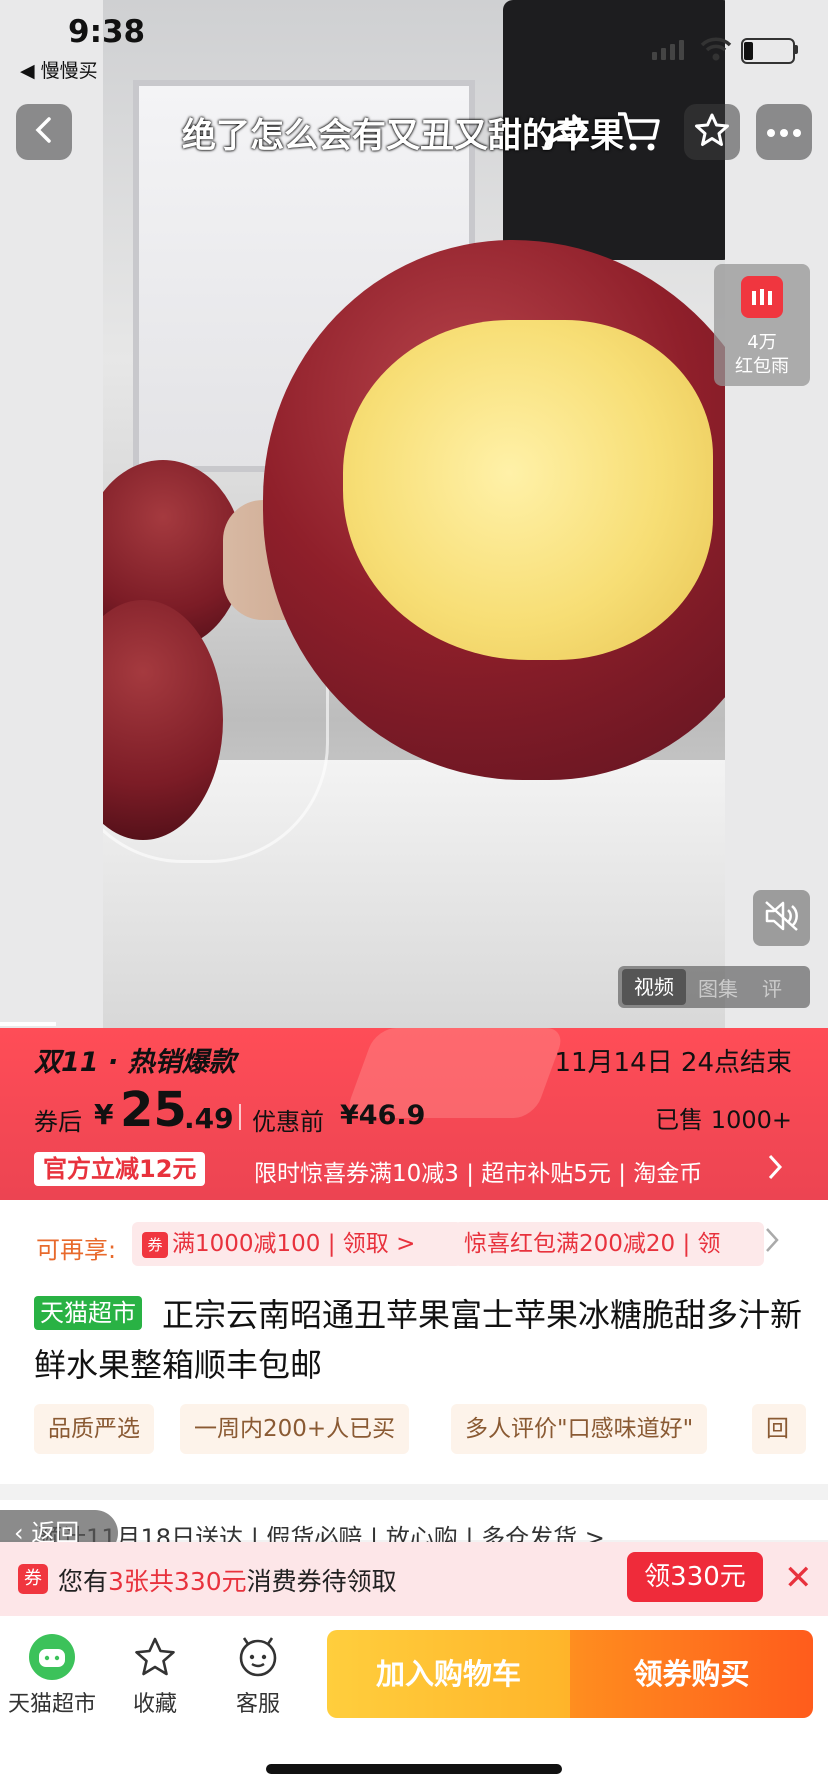 The image size is (828, 1792). Describe the element at coordinates (579, 1429) in the screenshot. I see `tag-reviews: 多人评价"口感味道好"` at that location.